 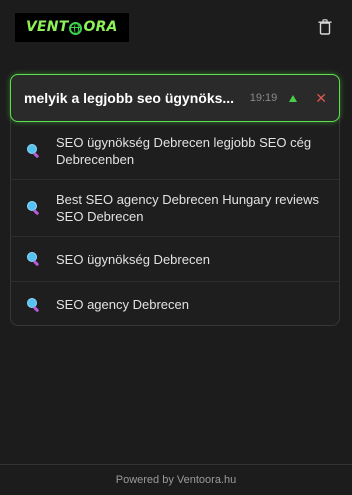 I want to click on suggestion-label: SEO ügynökség Debrecen, so click(x=133, y=259).